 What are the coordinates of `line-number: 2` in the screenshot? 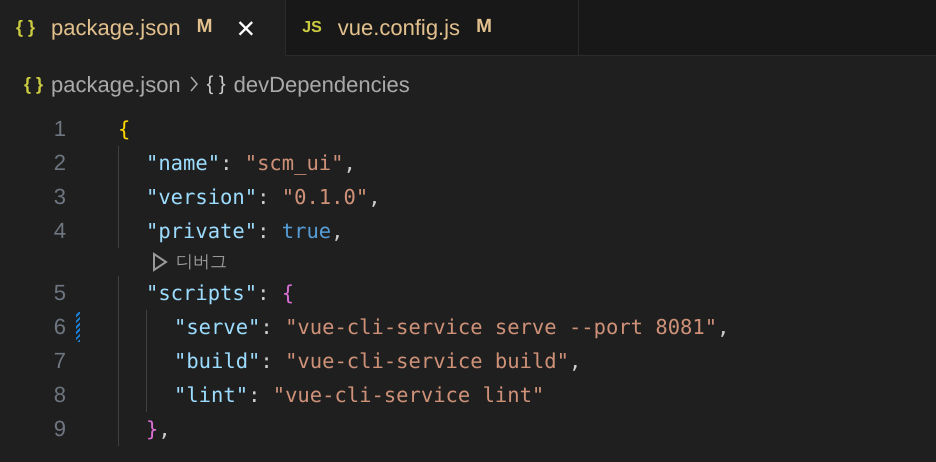 It's located at (59, 163).